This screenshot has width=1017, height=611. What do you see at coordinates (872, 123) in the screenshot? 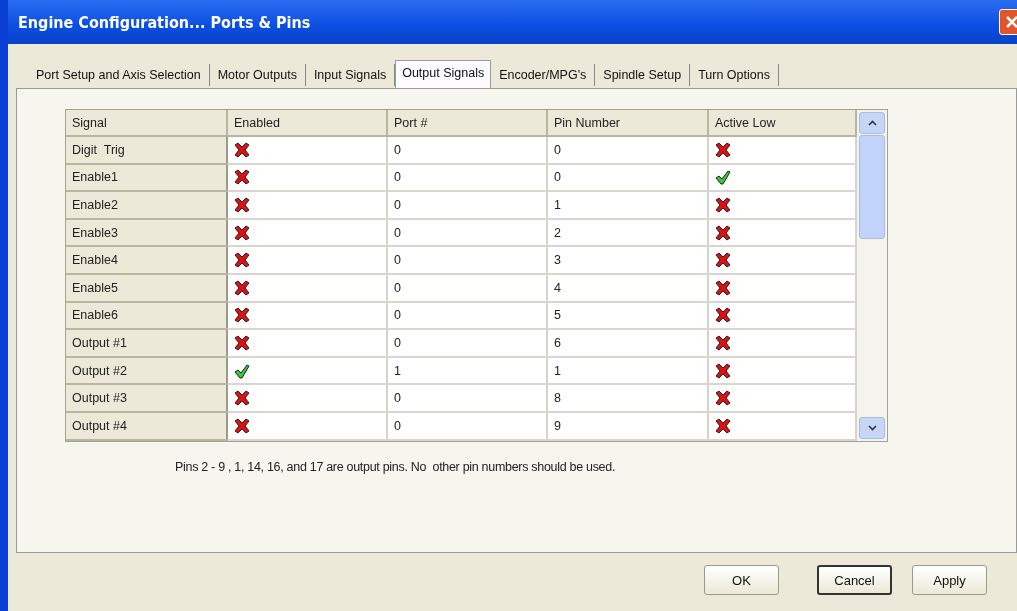
I see `scroll-up-button` at bounding box center [872, 123].